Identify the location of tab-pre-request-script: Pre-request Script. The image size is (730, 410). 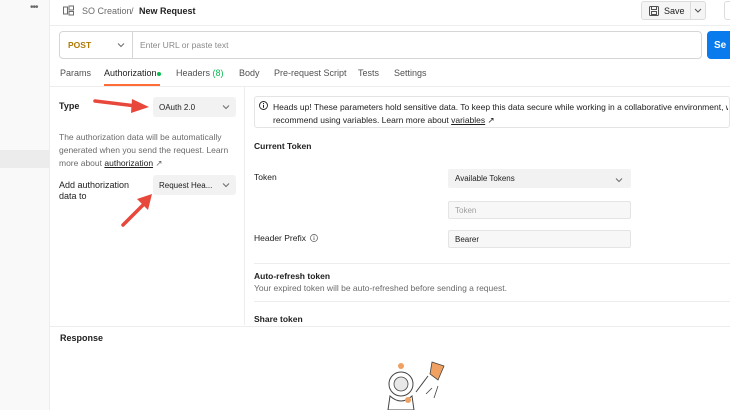
(310, 73).